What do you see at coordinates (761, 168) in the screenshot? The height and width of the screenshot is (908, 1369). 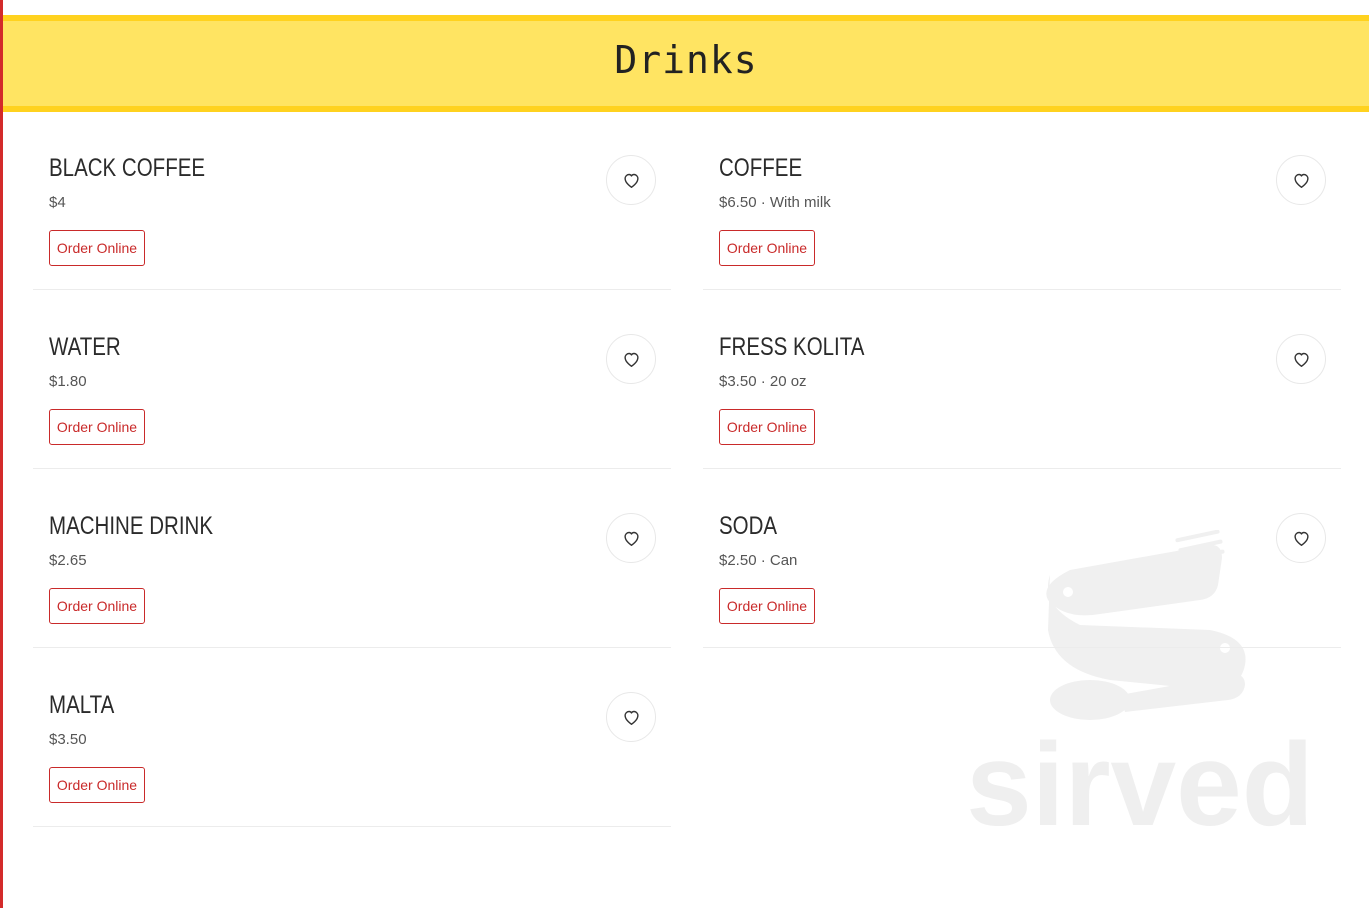 I see `item-name: COFFEE` at bounding box center [761, 168].